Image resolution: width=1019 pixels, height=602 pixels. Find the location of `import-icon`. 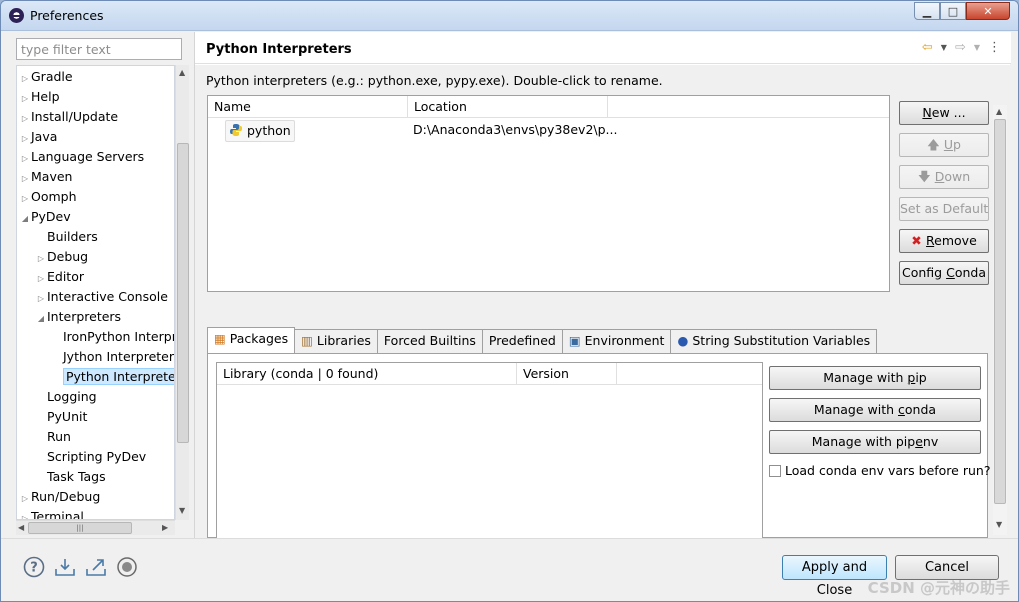

import-icon is located at coordinates (65, 567).